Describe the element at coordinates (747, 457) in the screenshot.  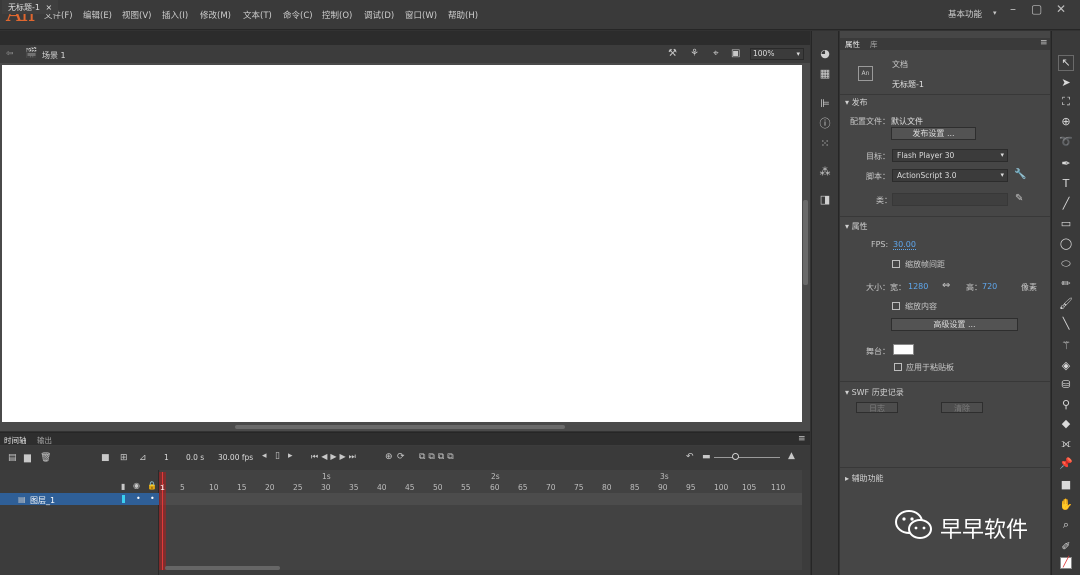
I see `timeline-zoom-slider` at that location.